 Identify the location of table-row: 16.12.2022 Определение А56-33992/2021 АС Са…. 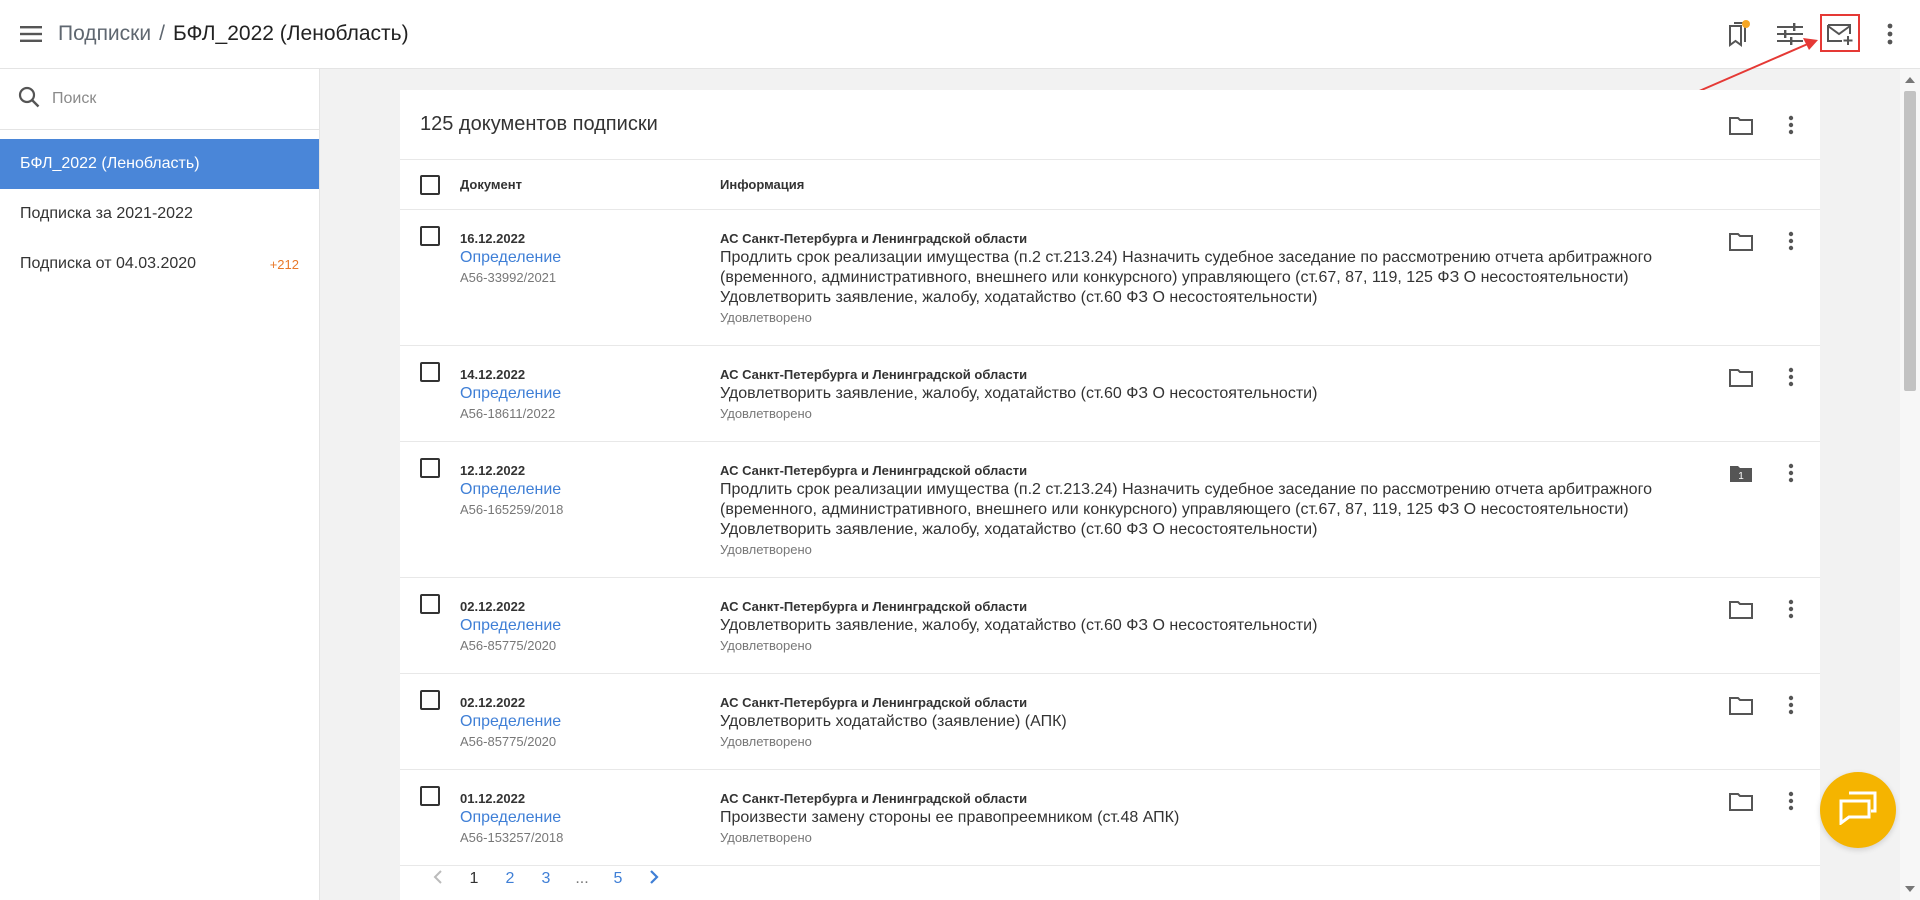
(1110, 278).